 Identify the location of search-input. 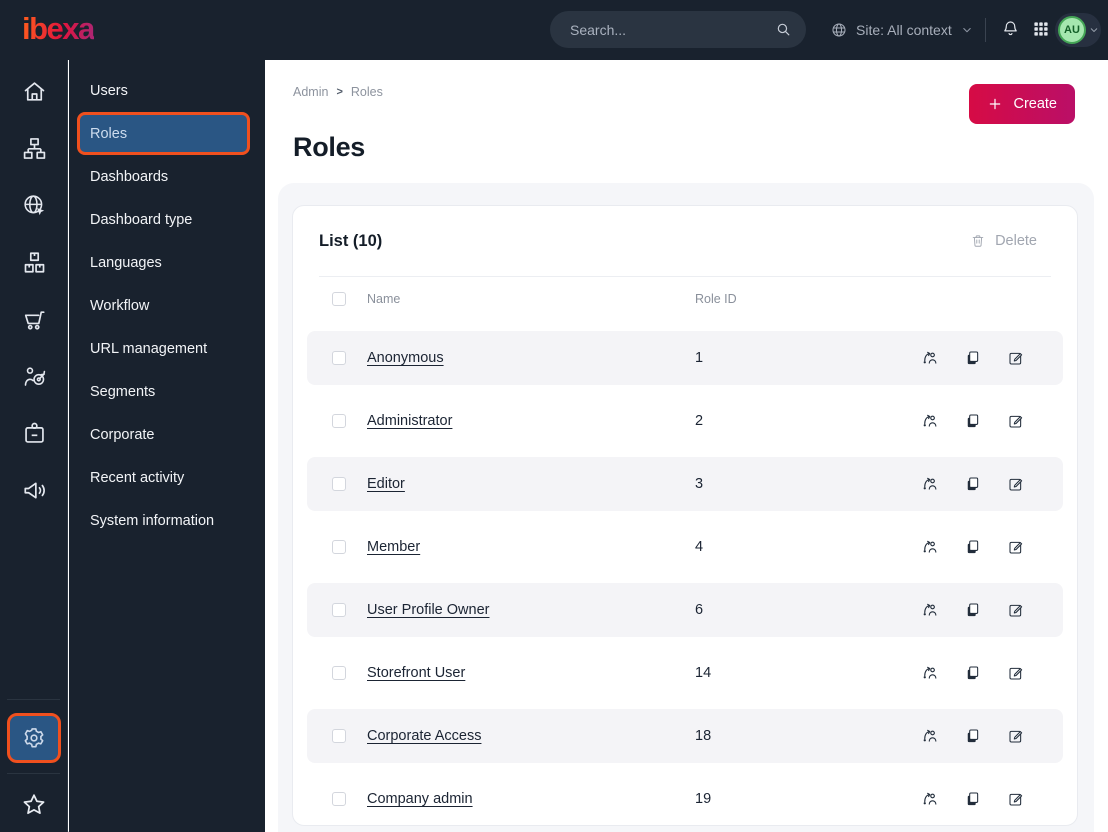
(672, 29).